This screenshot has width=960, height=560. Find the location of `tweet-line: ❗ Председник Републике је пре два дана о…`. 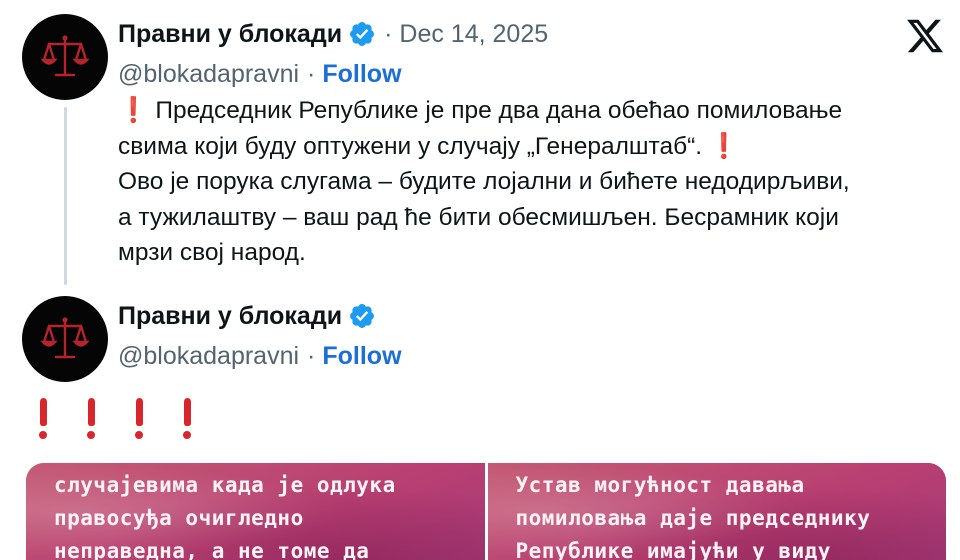

tweet-line: ❗ Председник Републике је пре два дана о… is located at coordinates (533, 111).